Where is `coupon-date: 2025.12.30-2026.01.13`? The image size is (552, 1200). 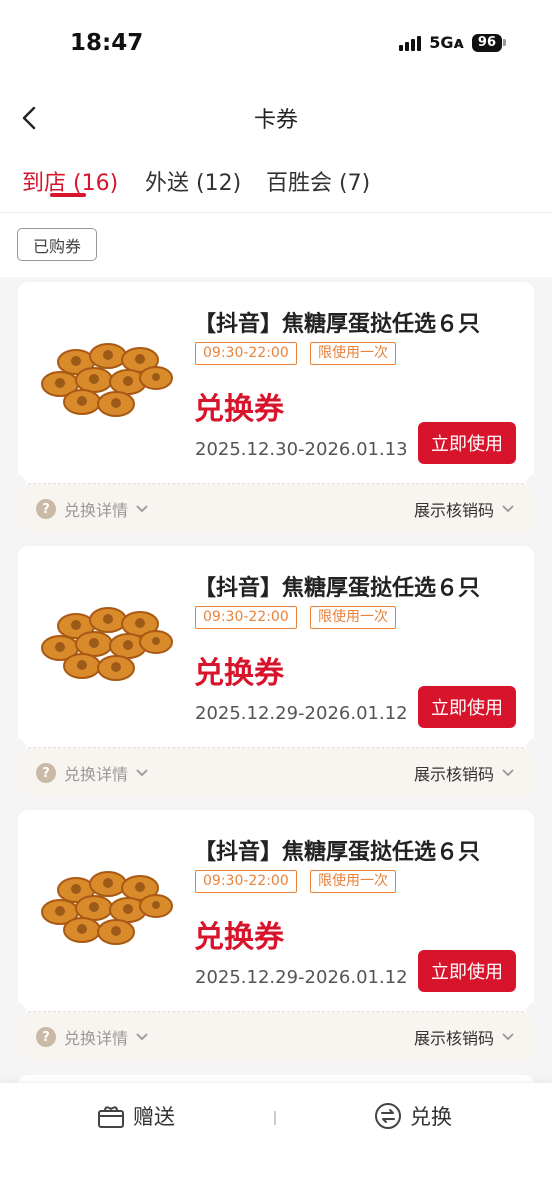 coupon-date: 2025.12.30-2026.01.13 is located at coordinates (301, 449).